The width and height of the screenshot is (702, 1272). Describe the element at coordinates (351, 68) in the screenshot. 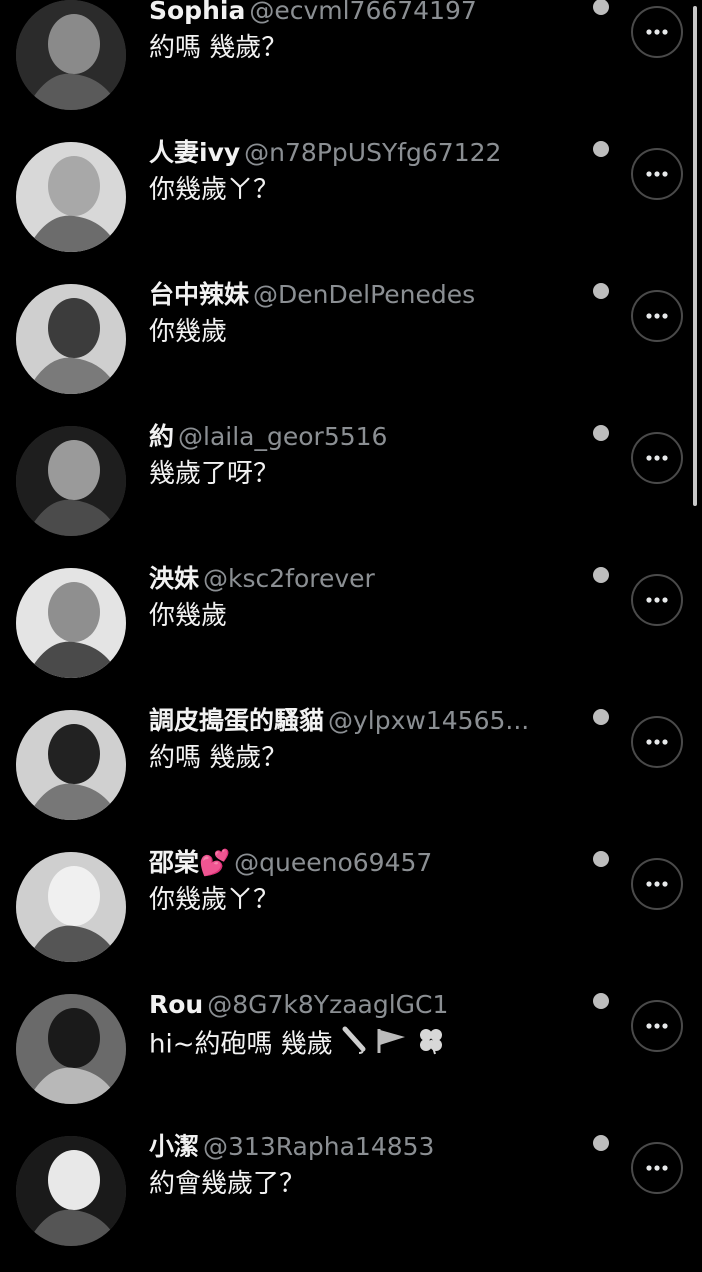

I see `reply-item: Sophia @ecvml76674197 約嗎 幾歲？` at that location.